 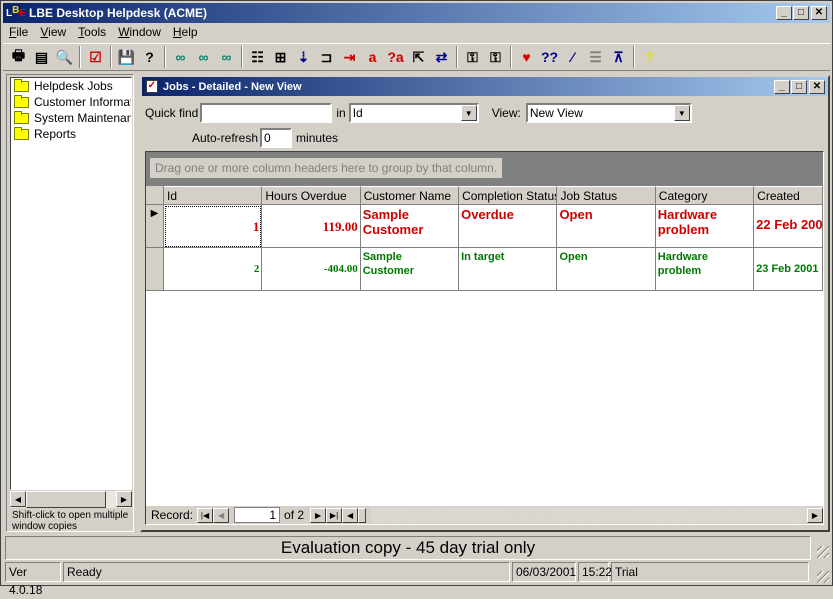 What do you see at coordinates (508, 226) in the screenshot?
I see `cell-completion-status: Overdue` at bounding box center [508, 226].